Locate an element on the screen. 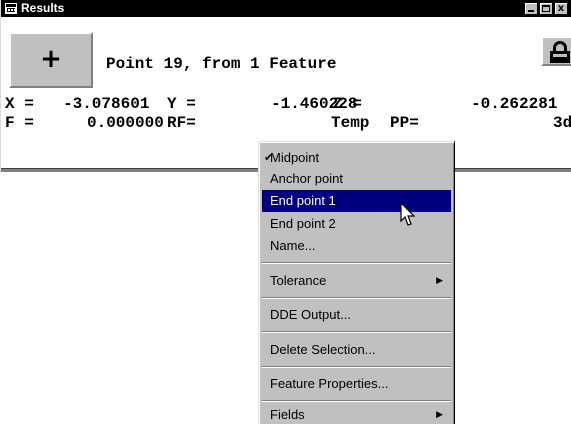  menu-item-end-point-2: End point 2 is located at coordinates (356, 224).